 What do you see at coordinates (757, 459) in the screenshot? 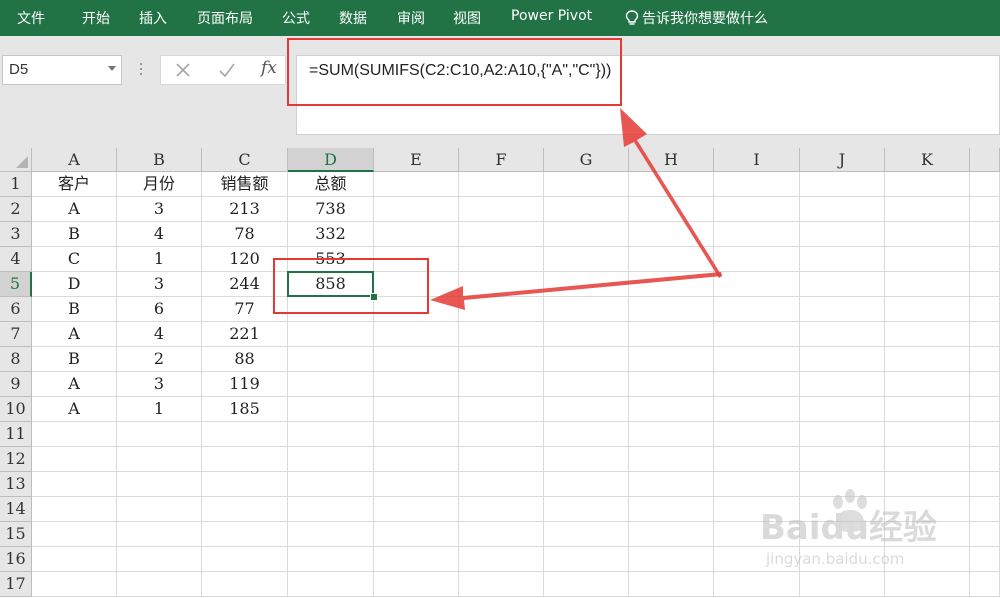
I see `cell-i12` at bounding box center [757, 459].